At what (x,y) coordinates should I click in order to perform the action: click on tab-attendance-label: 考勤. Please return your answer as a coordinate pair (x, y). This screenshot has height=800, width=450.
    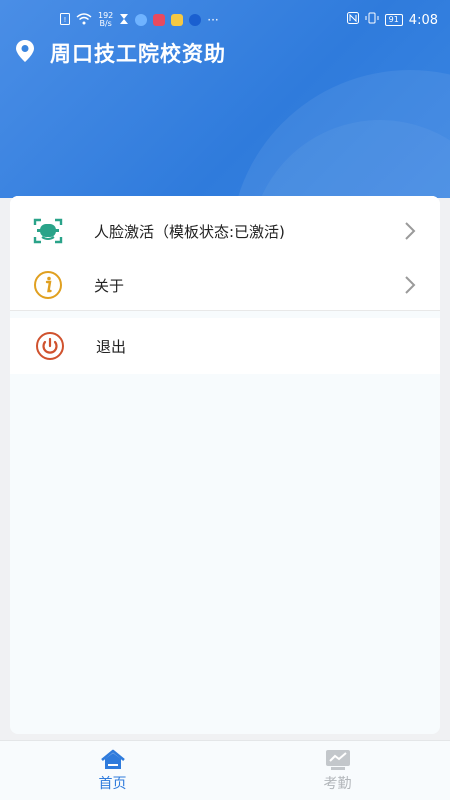
    Looking at the image, I should click on (337, 784).